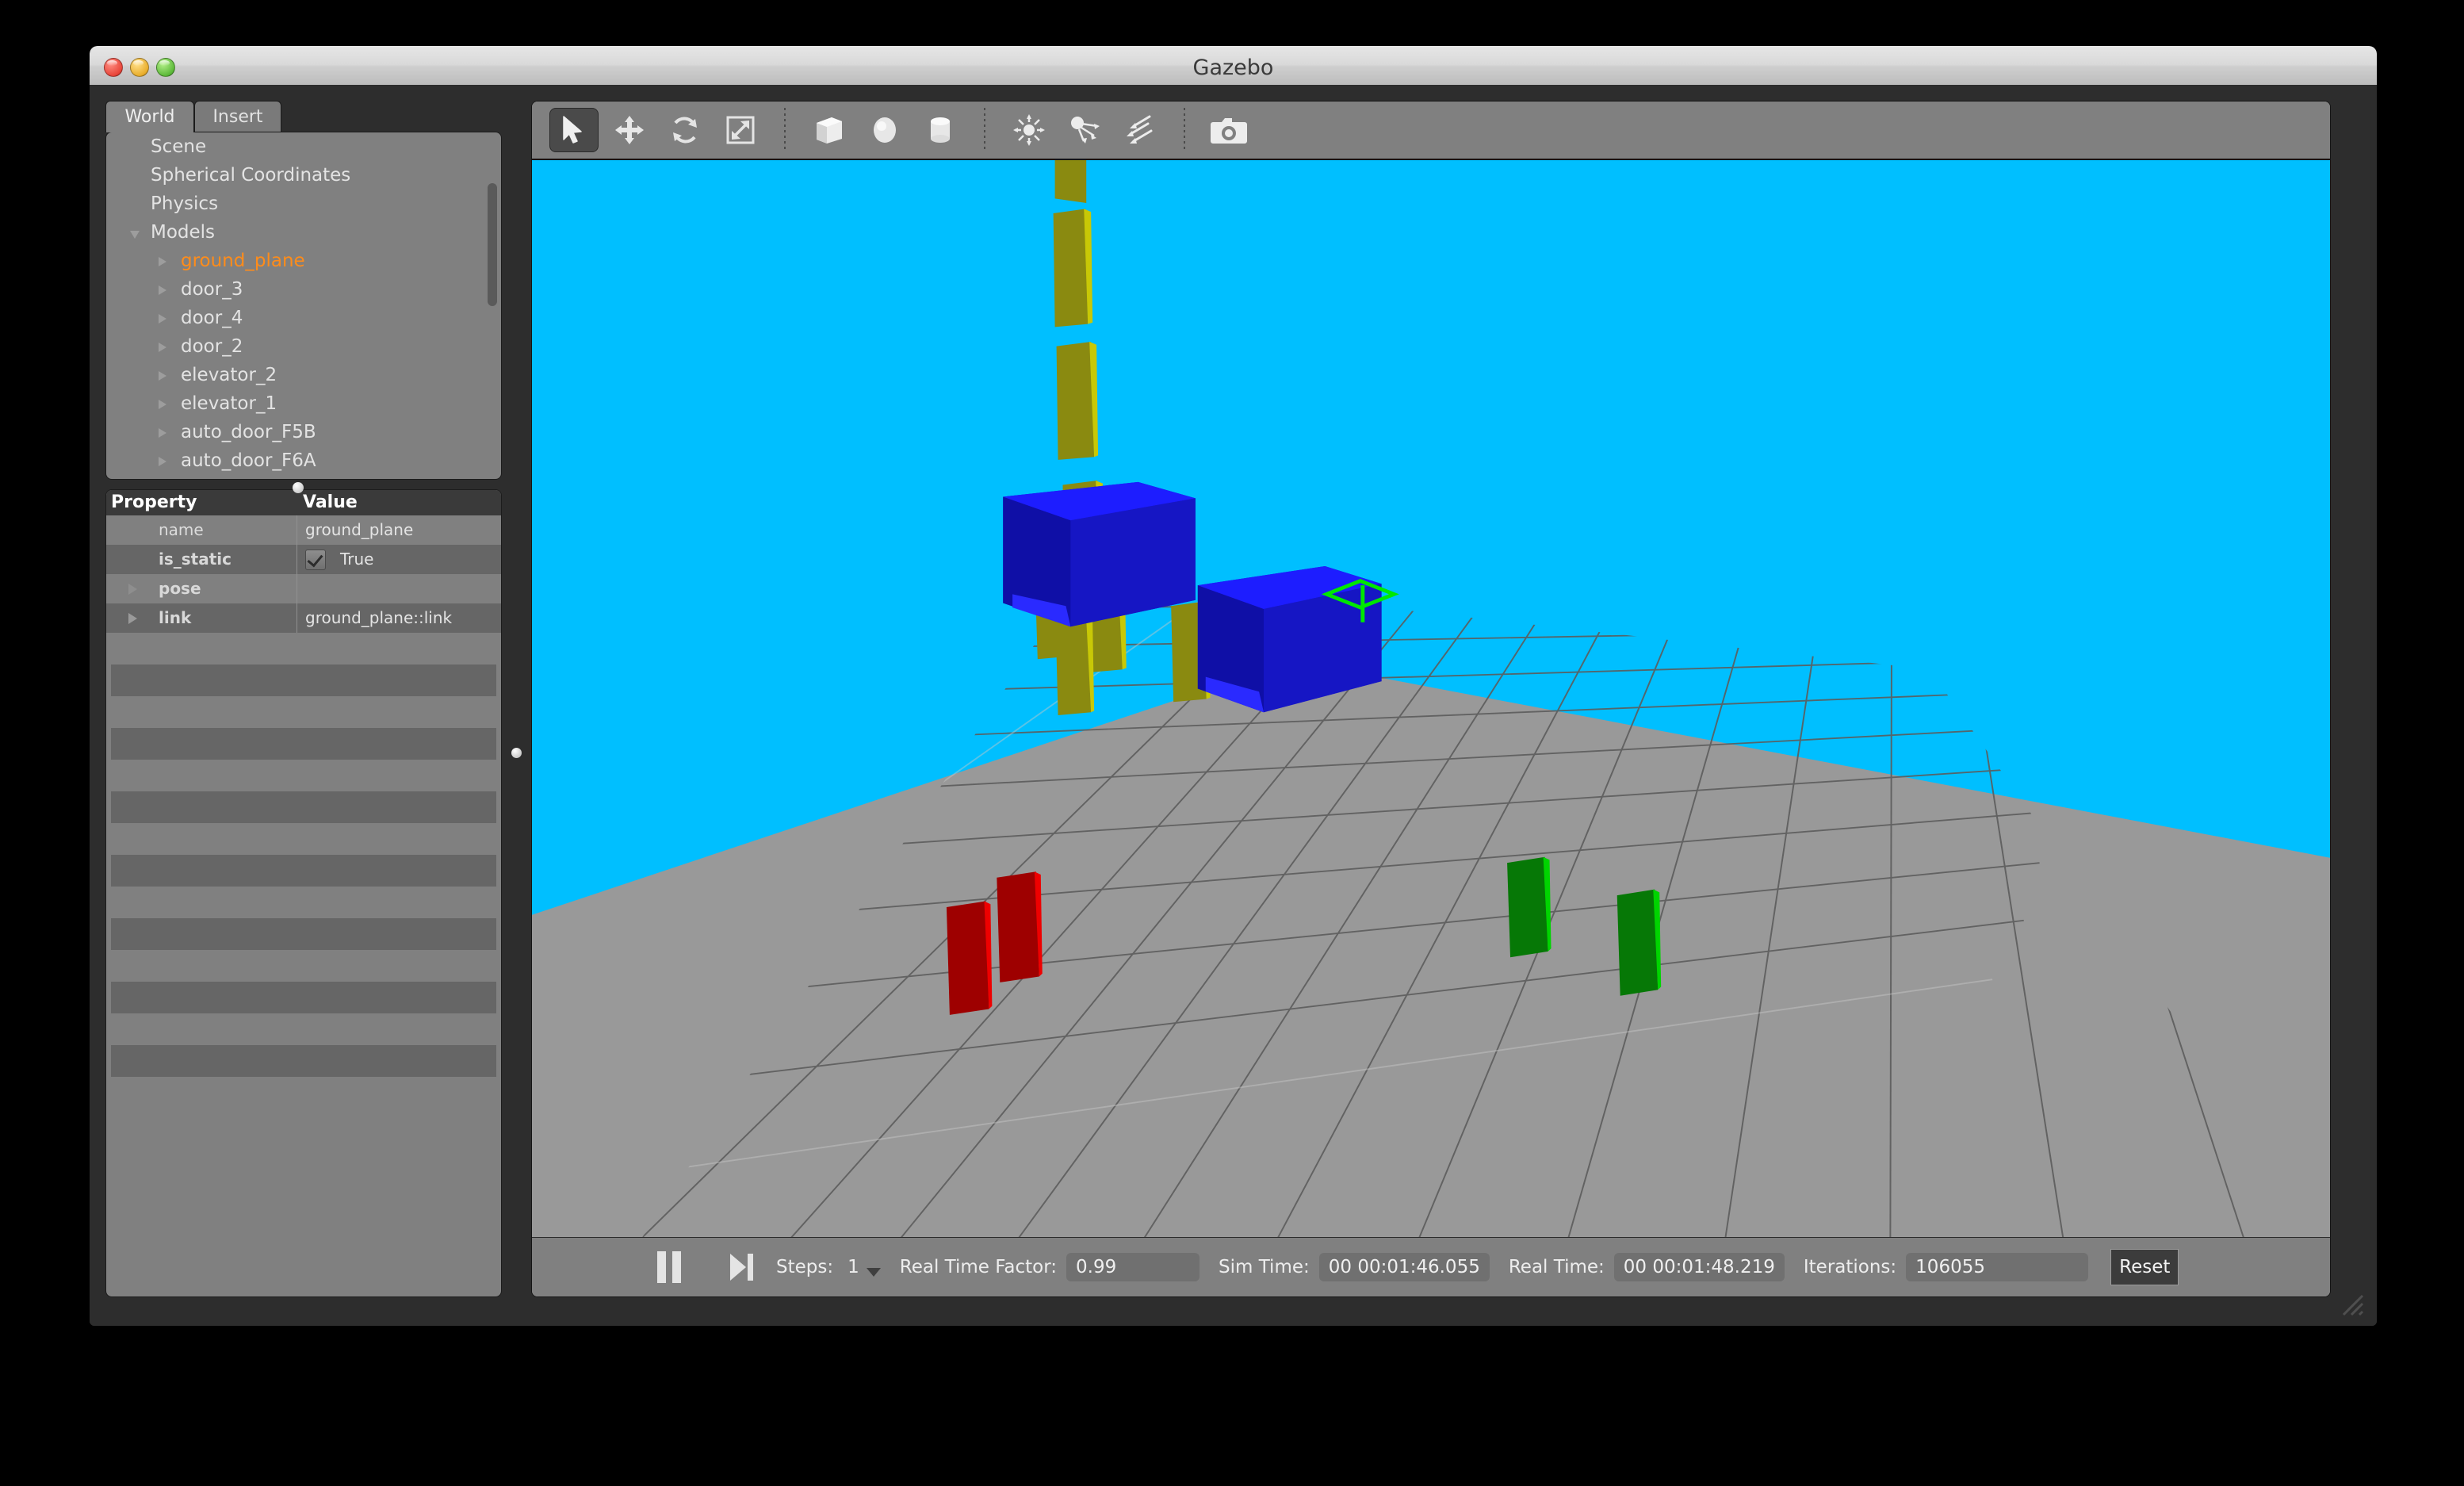 This screenshot has width=2464, height=1486. What do you see at coordinates (304, 318) in the screenshot?
I see `tree-item-door-4: door_4` at bounding box center [304, 318].